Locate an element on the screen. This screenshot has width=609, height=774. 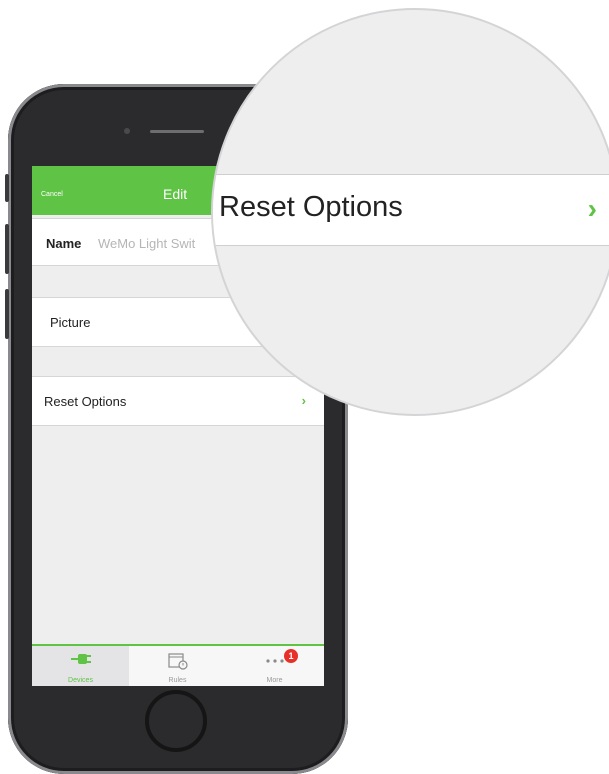
calendar-clock-icon is located at coordinates (177, 661).